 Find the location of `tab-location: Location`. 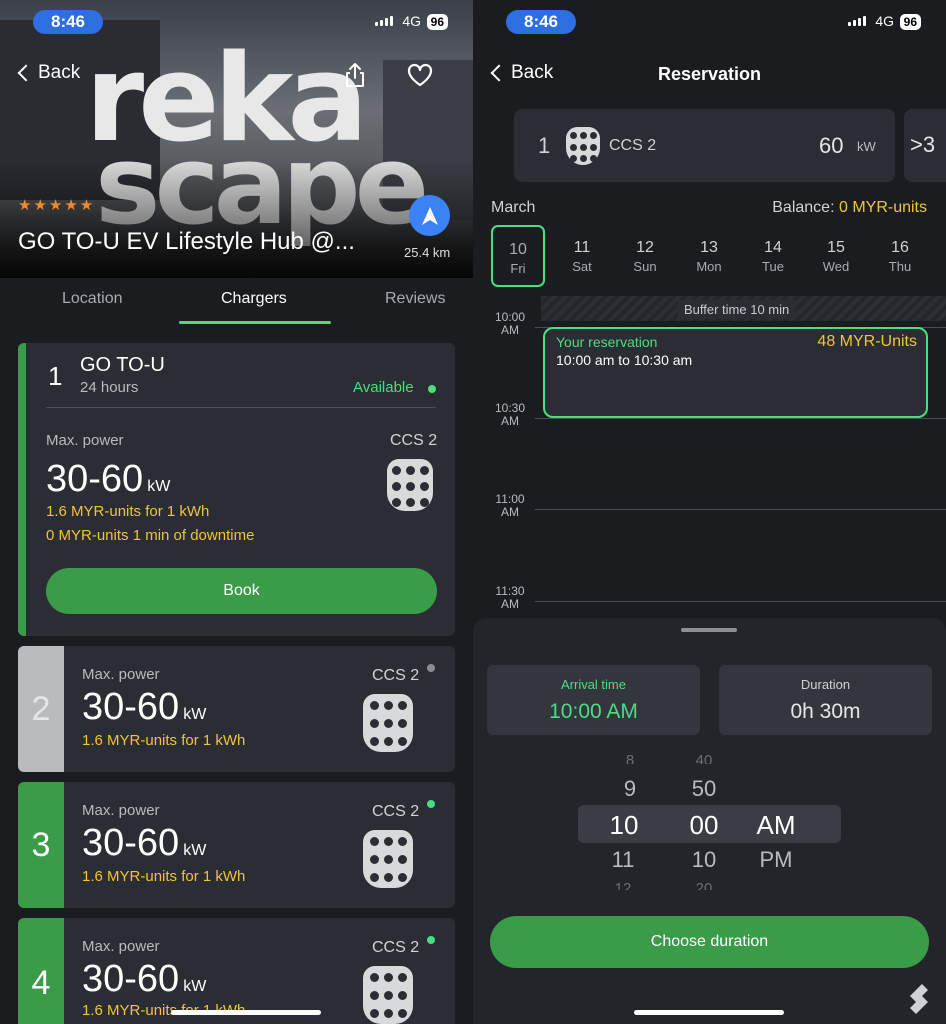

tab-location: Location is located at coordinates (92, 299).